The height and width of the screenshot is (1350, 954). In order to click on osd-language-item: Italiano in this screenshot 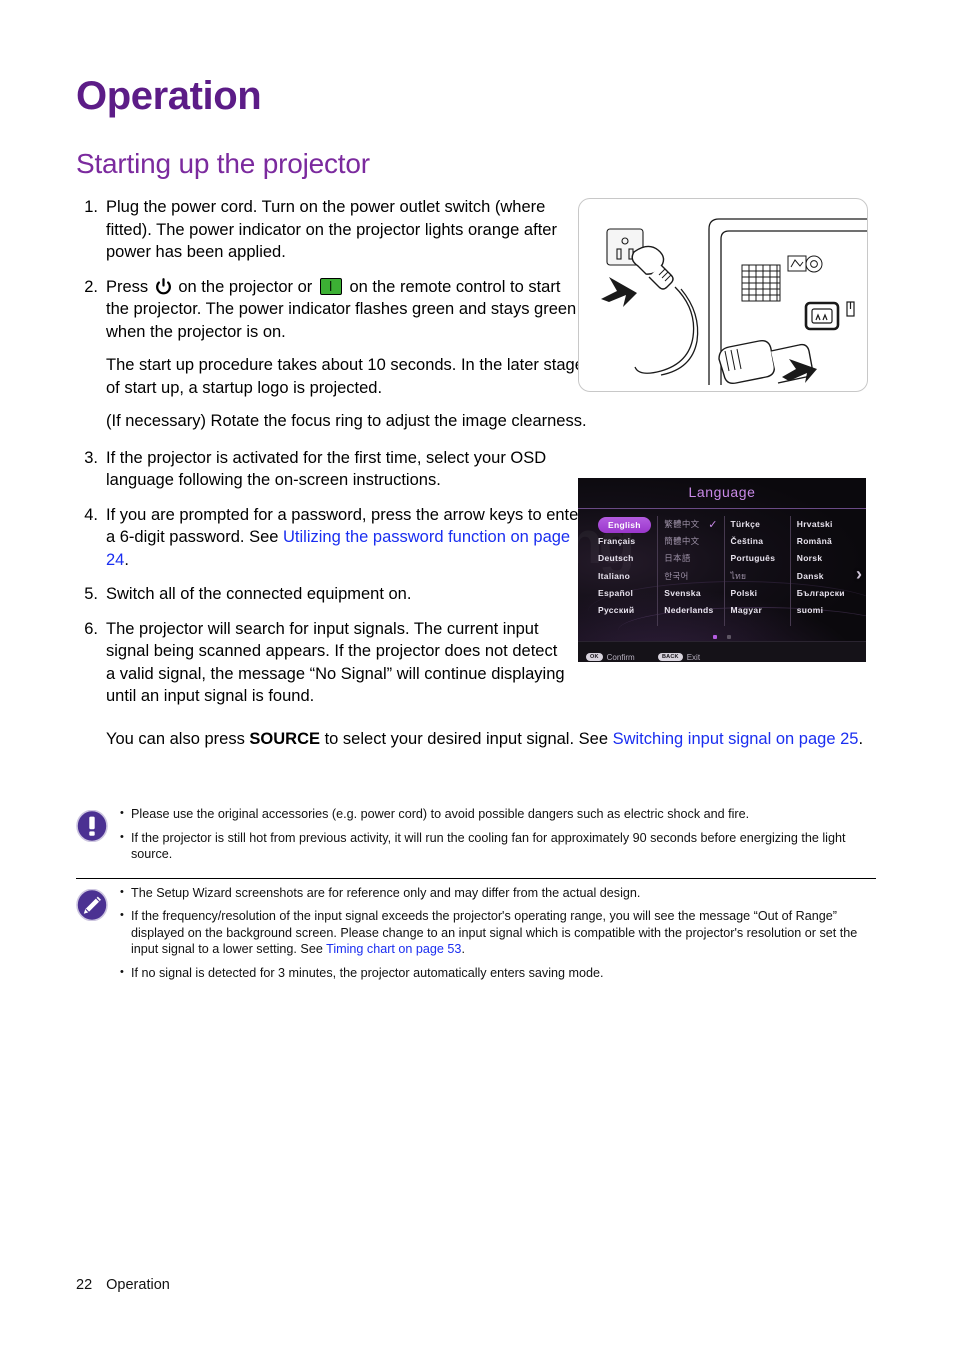, I will do `click(627, 576)`.